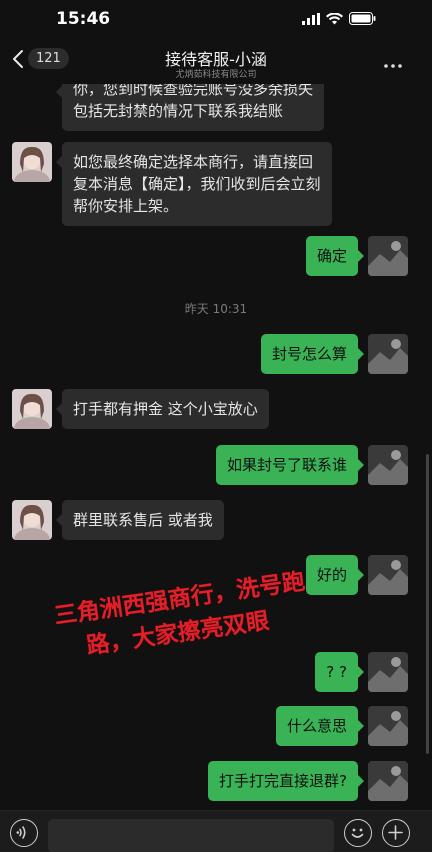  Describe the element at coordinates (427, 604) in the screenshot. I see `scrollbar` at that location.